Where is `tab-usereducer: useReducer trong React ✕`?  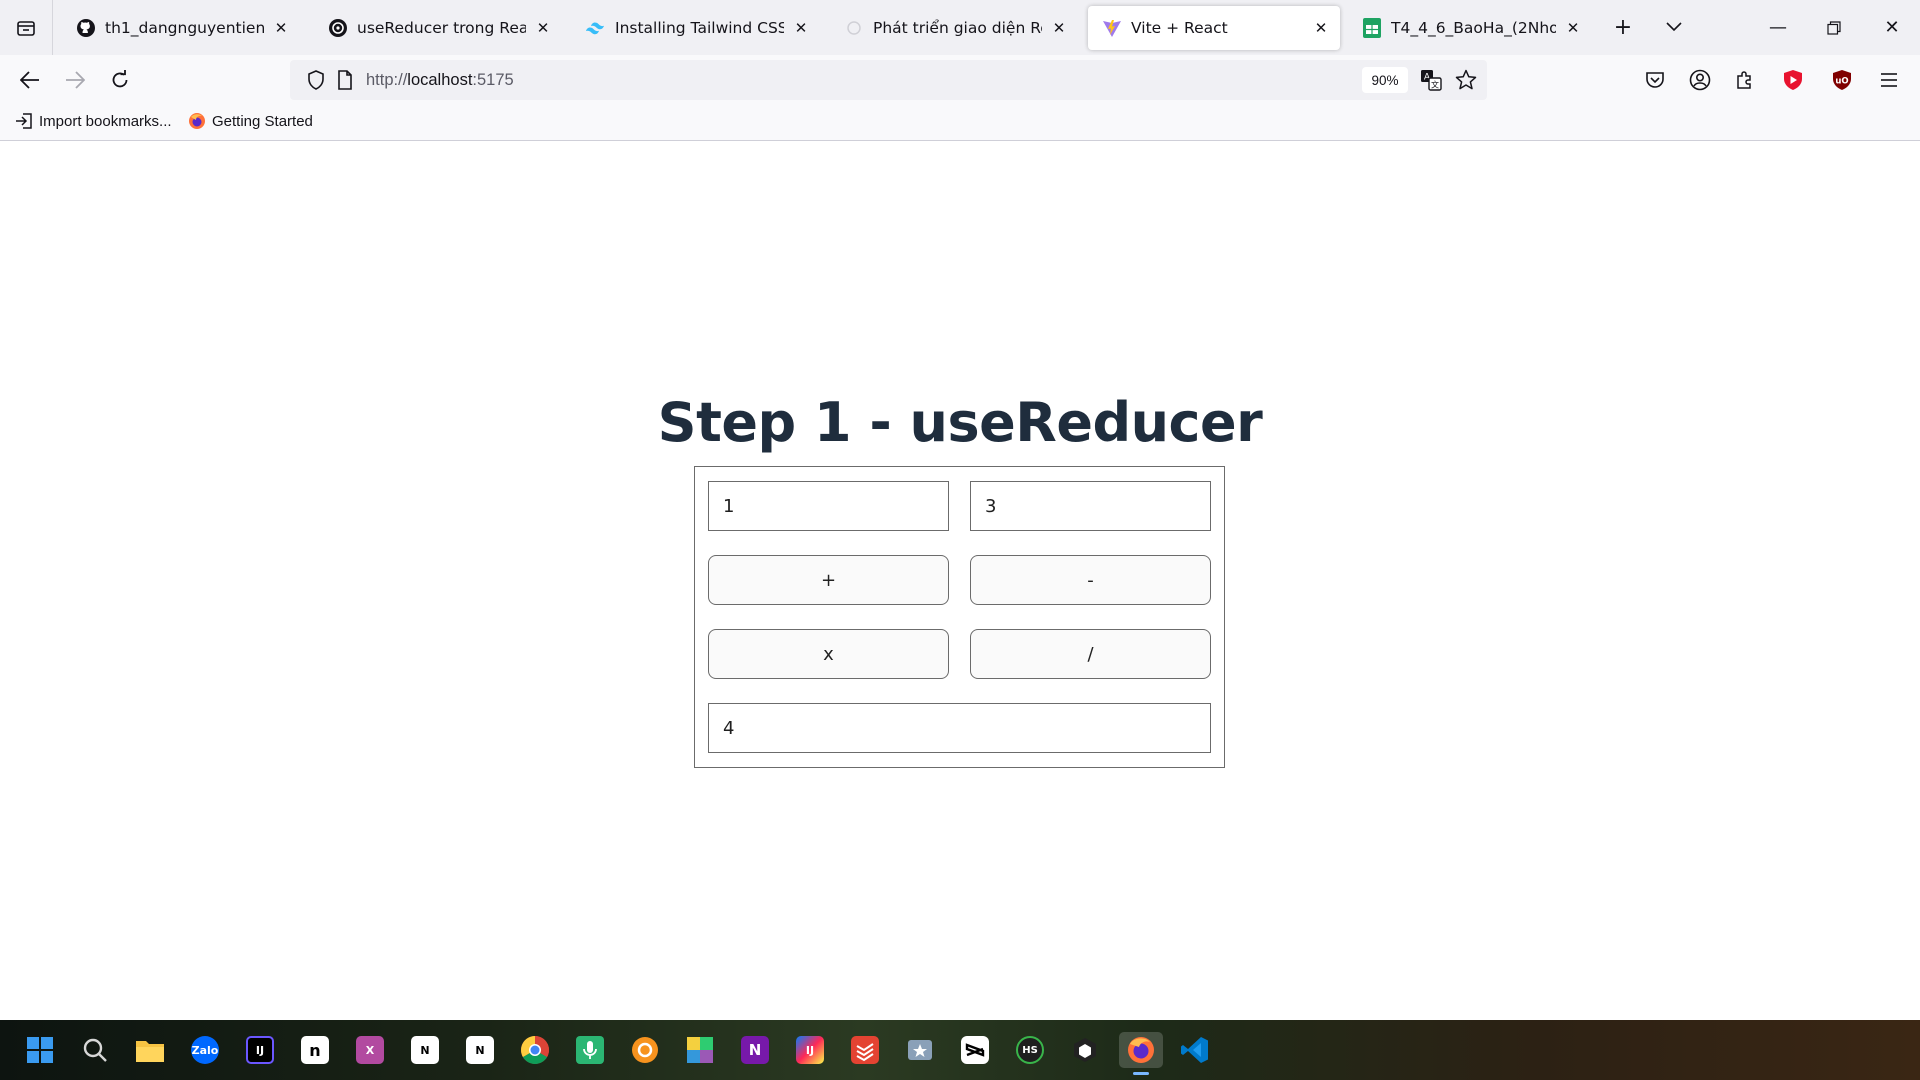
tab-usereducer: useReducer trong React ✕ is located at coordinates (438, 28).